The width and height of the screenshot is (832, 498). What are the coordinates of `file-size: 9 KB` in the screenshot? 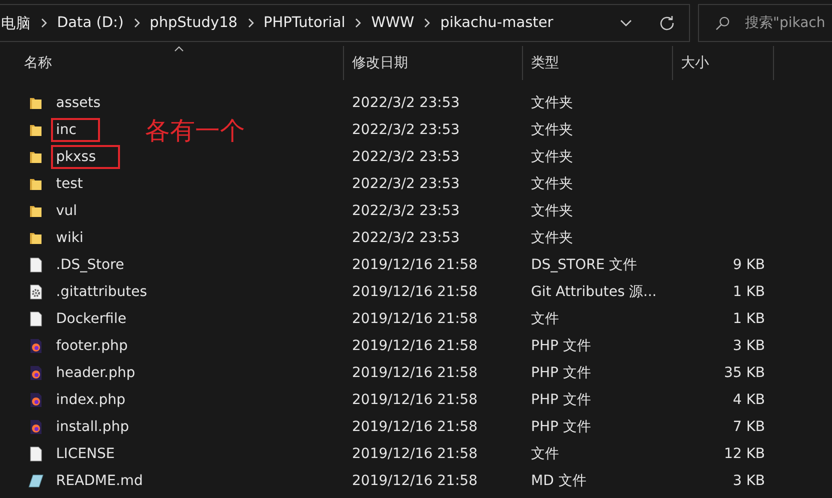 It's located at (748, 264).